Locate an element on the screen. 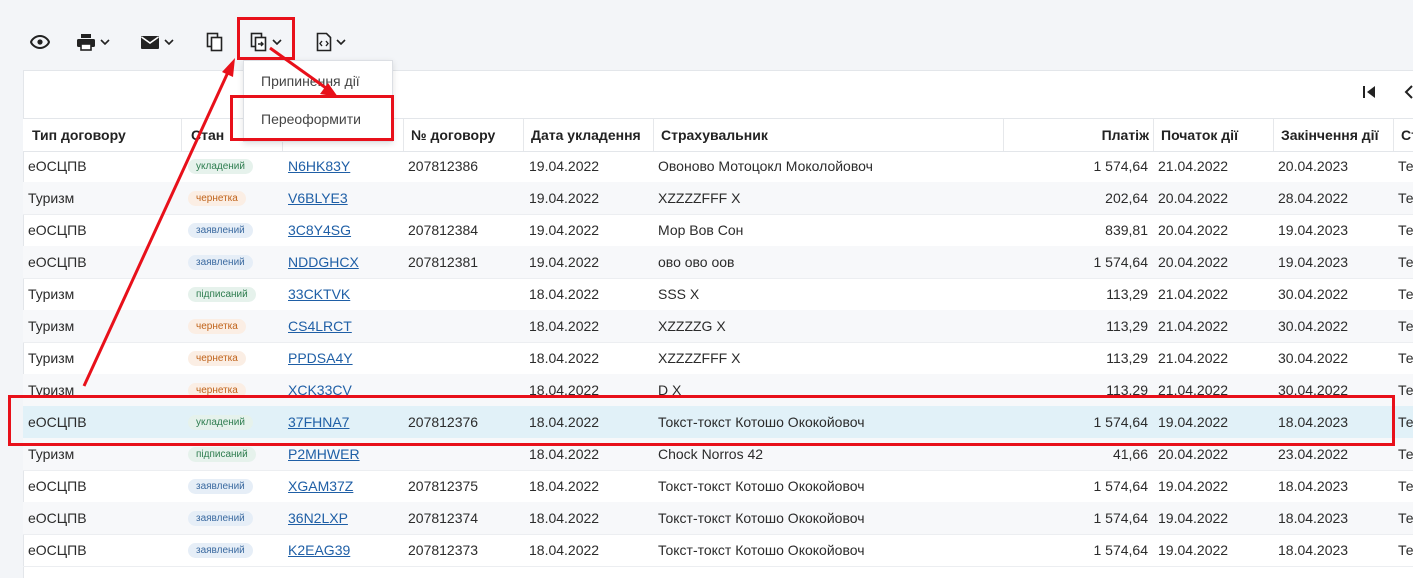 This screenshot has height=578, width=1413. cell-number: 207812381 is located at coordinates (443, 262).